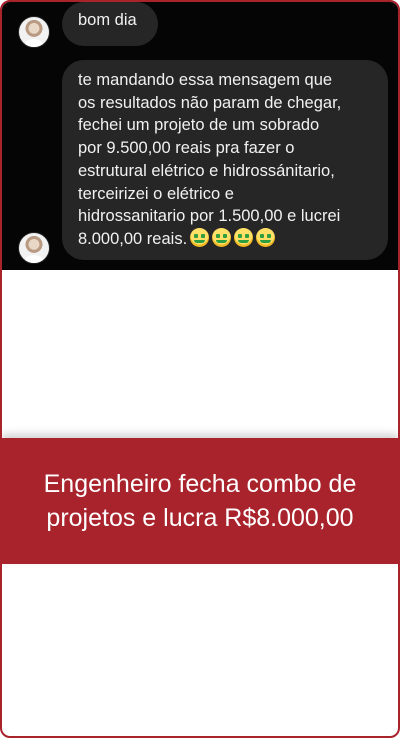 This screenshot has height=738, width=400. What do you see at coordinates (199, 125) in the screenshot?
I see `message-line: fechei um projeto de um sobrado` at bounding box center [199, 125].